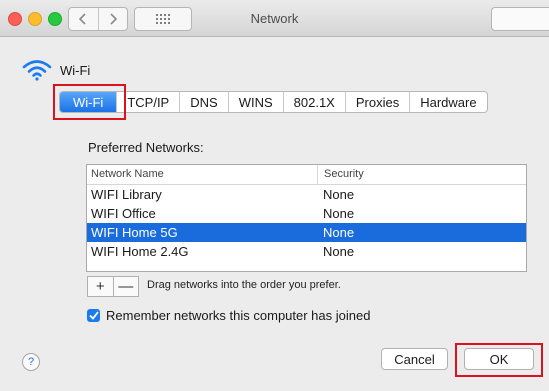 This screenshot has height=391, width=549. What do you see at coordinates (255, 102) in the screenshot?
I see `tab-wins: WINS` at bounding box center [255, 102].